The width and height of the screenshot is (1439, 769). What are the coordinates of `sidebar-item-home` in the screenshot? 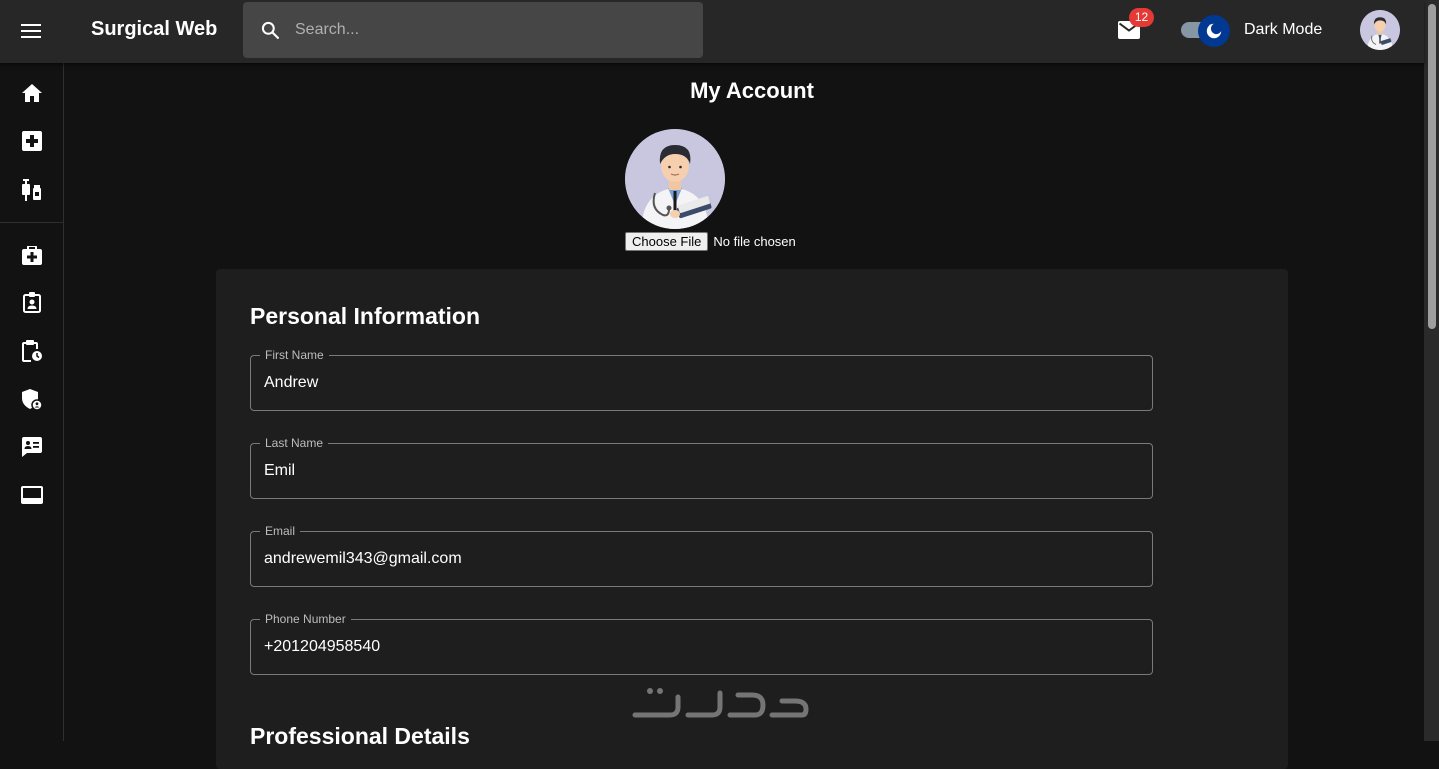 It's located at (31, 93).